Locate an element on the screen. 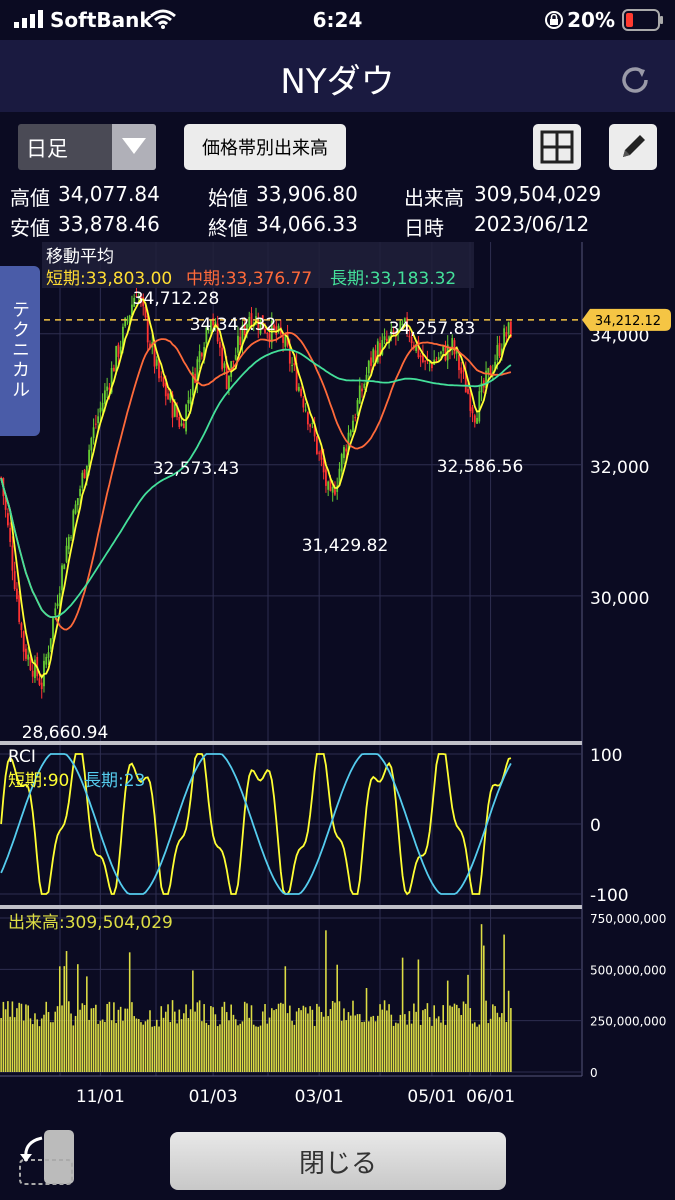 The width and height of the screenshot is (675, 1200). period-select-value: 日足 is located at coordinates (47, 149).